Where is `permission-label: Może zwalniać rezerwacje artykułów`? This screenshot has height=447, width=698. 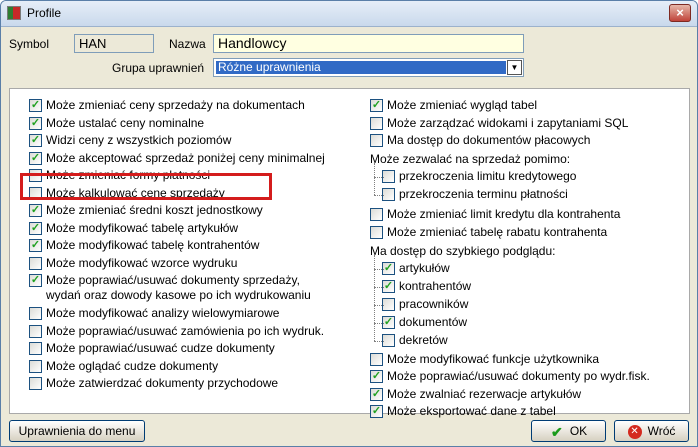 permission-label: Może zwalniać rezerwacje artykułów is located at coordinates (484, 393).